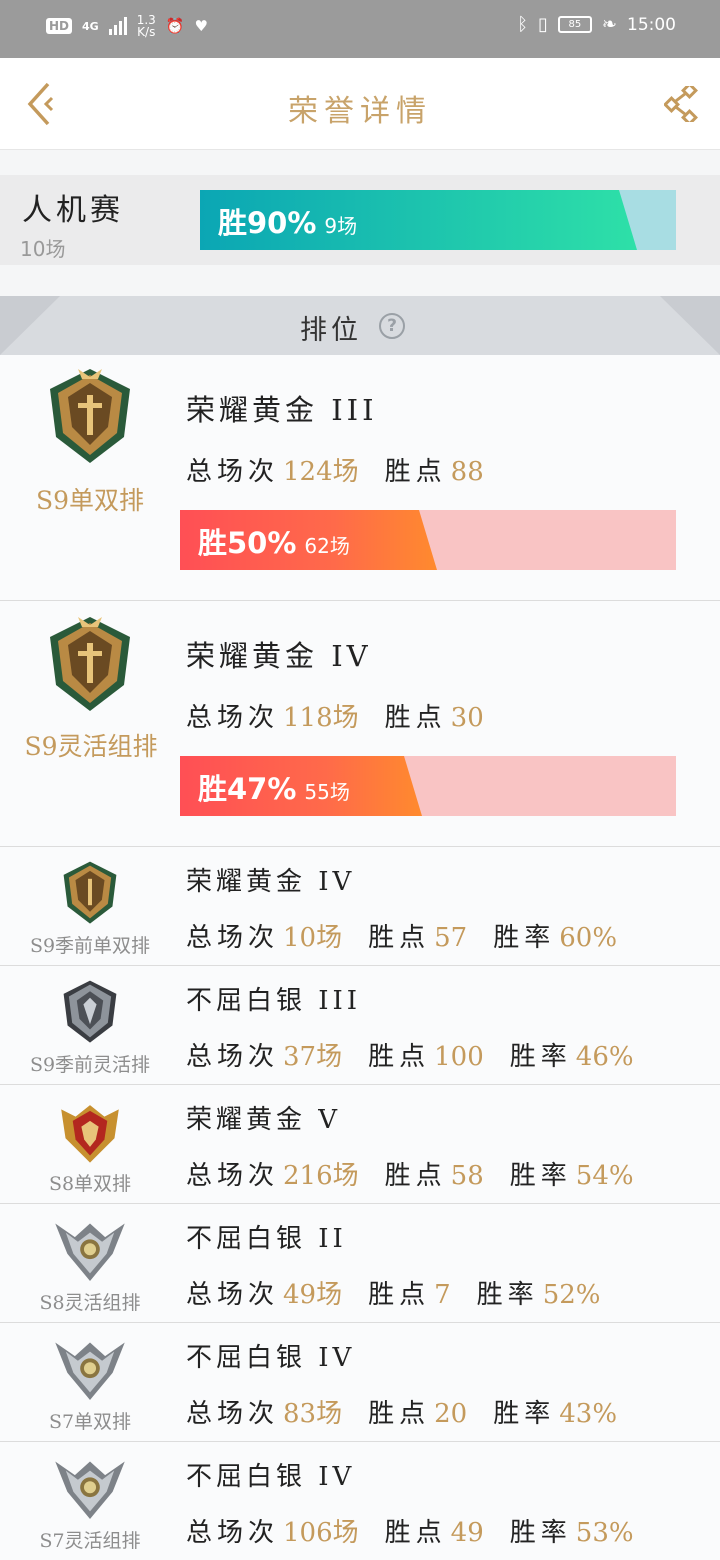 The width and height of the screenshot is (720, 1560). What do you see at coordinates (73, 210) in the screenshot?
I see `bot-match-name: 人机赛` at bounding box center [73, 210].